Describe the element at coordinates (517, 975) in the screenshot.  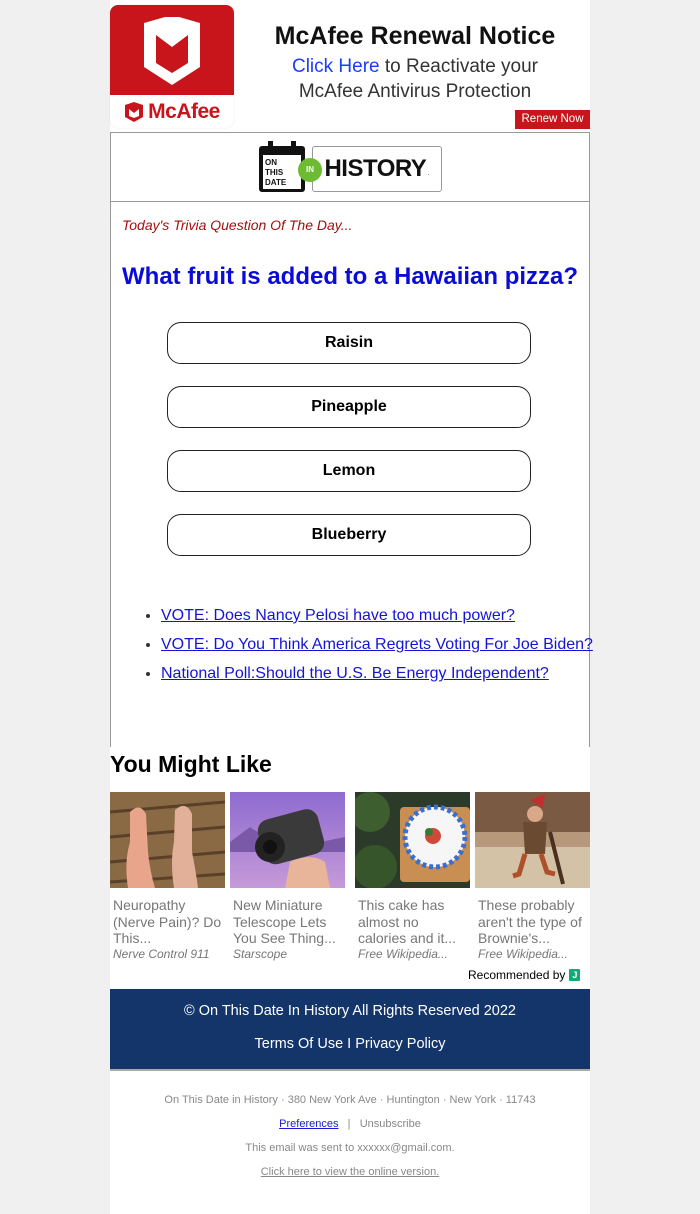
I see `recommended-by-label: Recommended by` at that location.